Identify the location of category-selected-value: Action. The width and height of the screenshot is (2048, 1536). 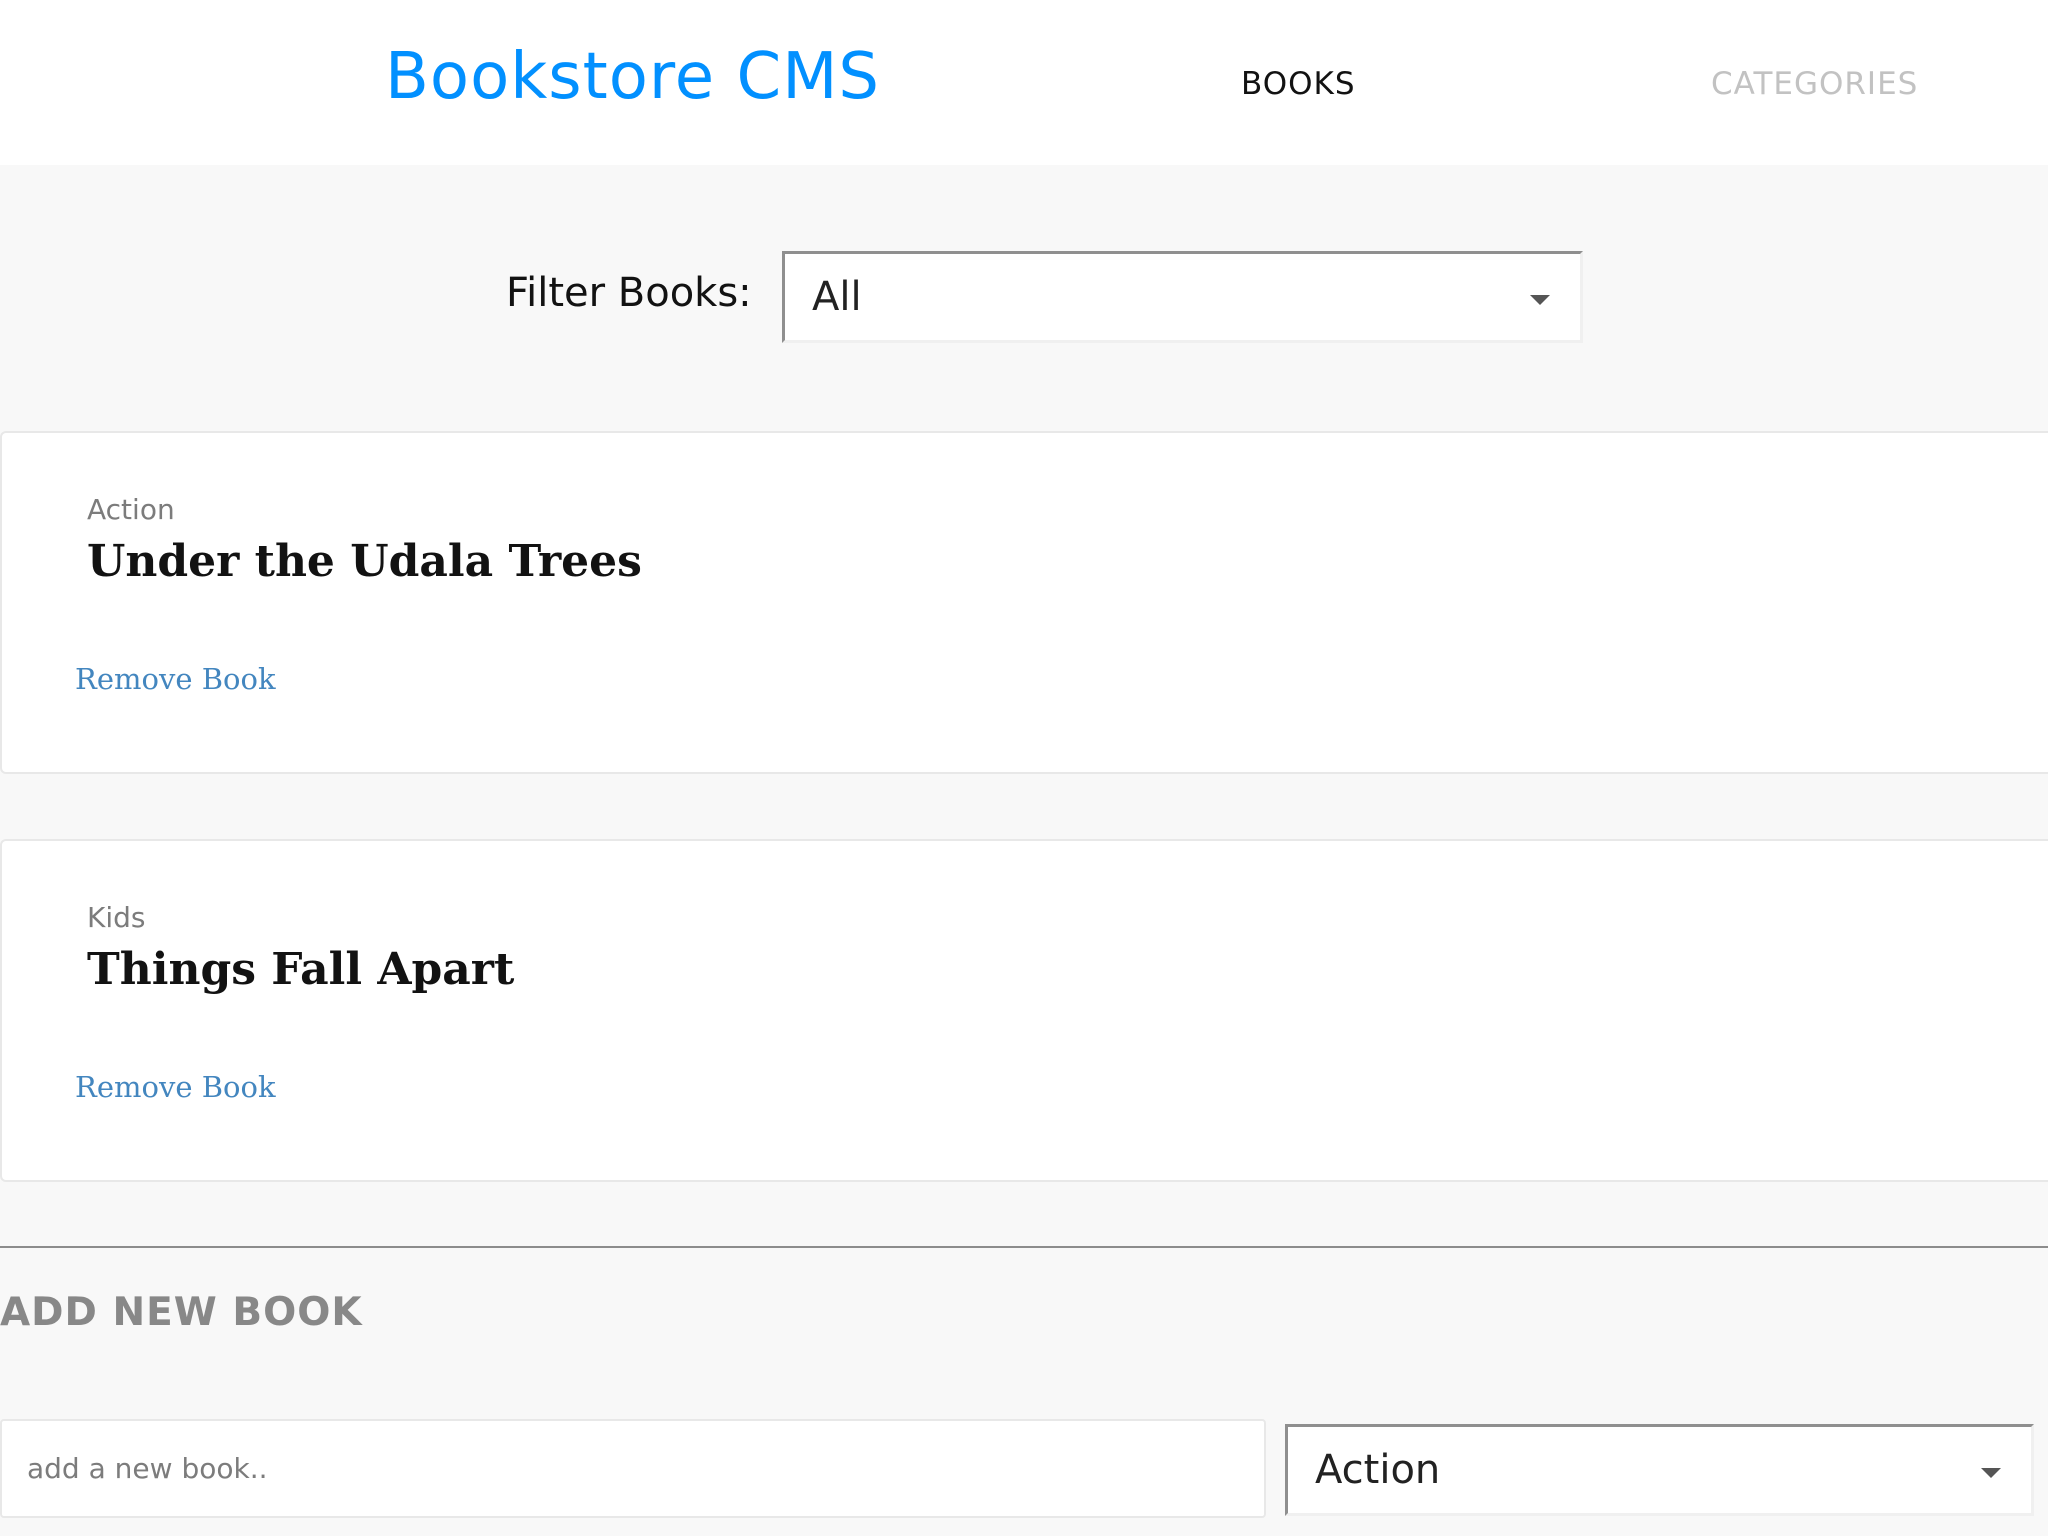
(1378, 1470).